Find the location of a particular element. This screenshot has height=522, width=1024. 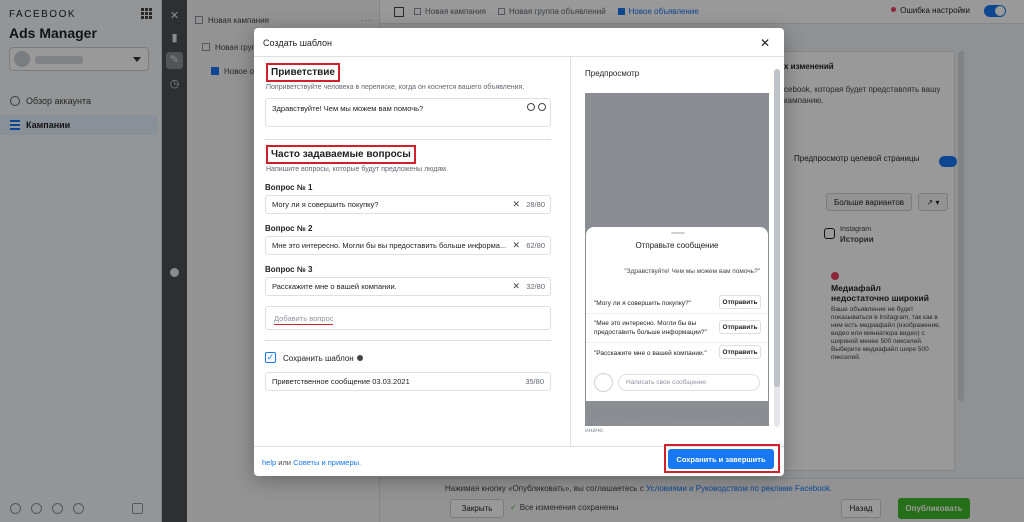

question-text: Могу ли я совершить покупку? is located at coordinates (325, 204).